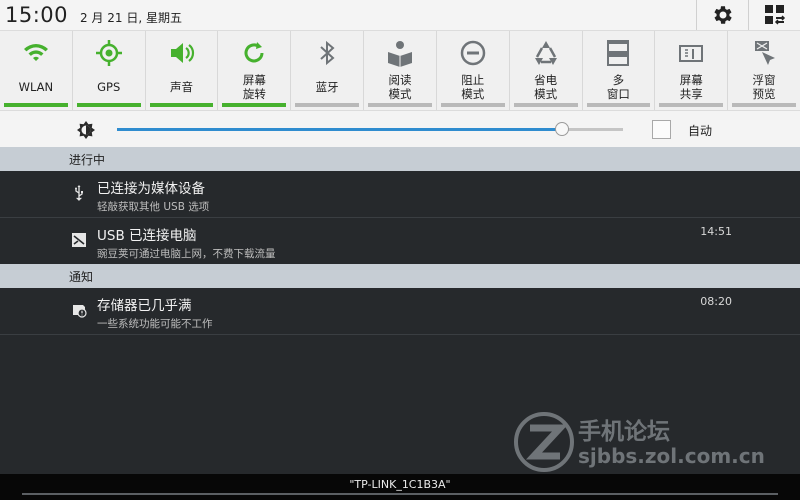 Image resolution: width=800 pixels, height=500 pixels. What do you see at coordinates (691, 87) in the screenshot?
I see `toggle-label: 屏幕 共享` at bounding box center [691, 87].